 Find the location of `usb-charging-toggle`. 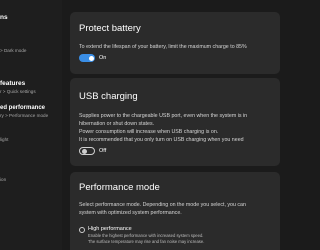

usb-charging-toggle is located at coordinates (87, 151).